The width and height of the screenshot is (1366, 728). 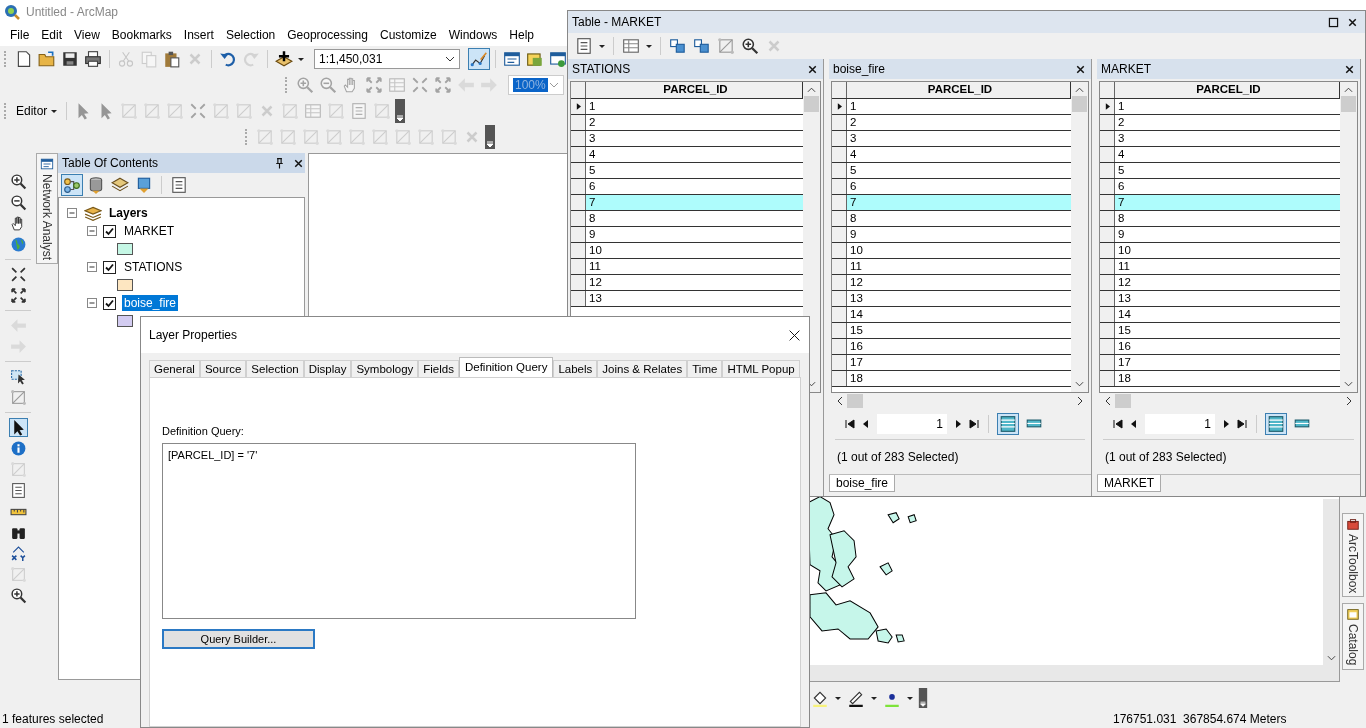 What do you see at coordinates (128, 213) in the screenshot?
I see `layer-group-label: Layers` at bounding box center [128, 213].